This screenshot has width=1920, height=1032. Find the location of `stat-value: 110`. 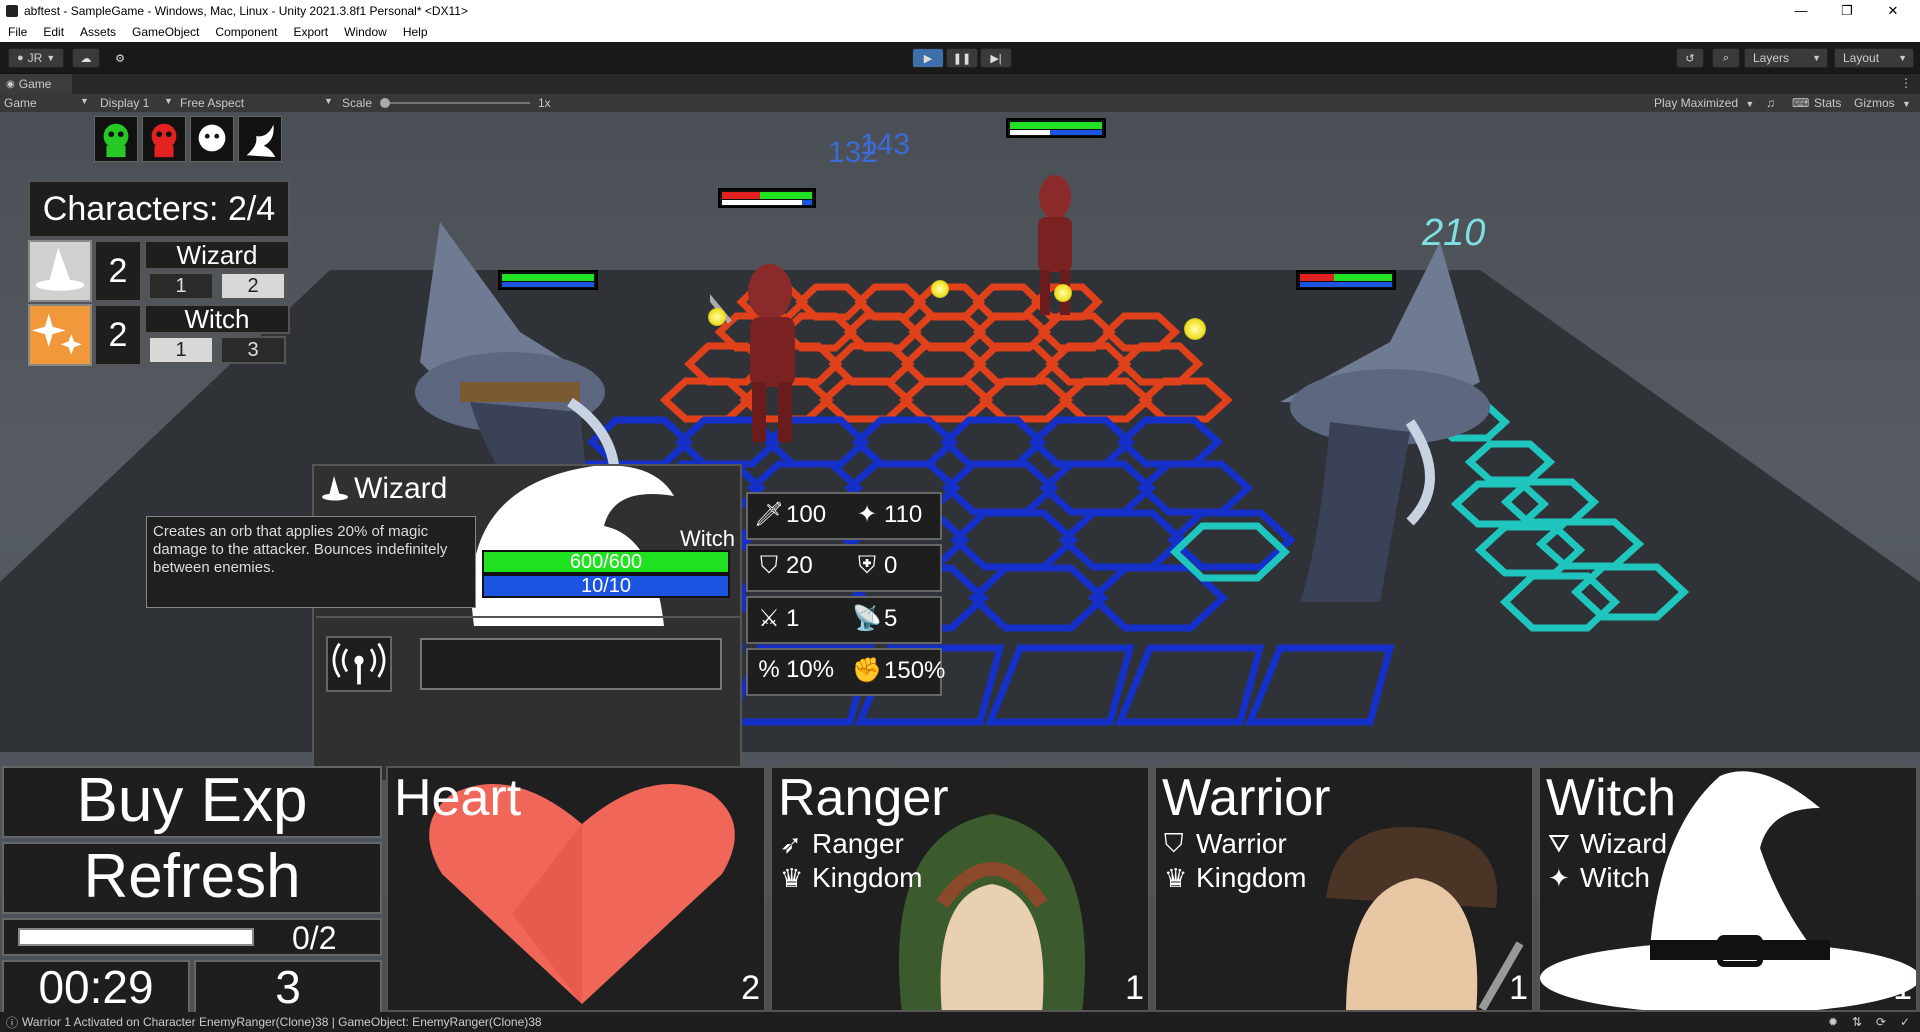

stat-value: 110 is located at coordinates (903, 514).